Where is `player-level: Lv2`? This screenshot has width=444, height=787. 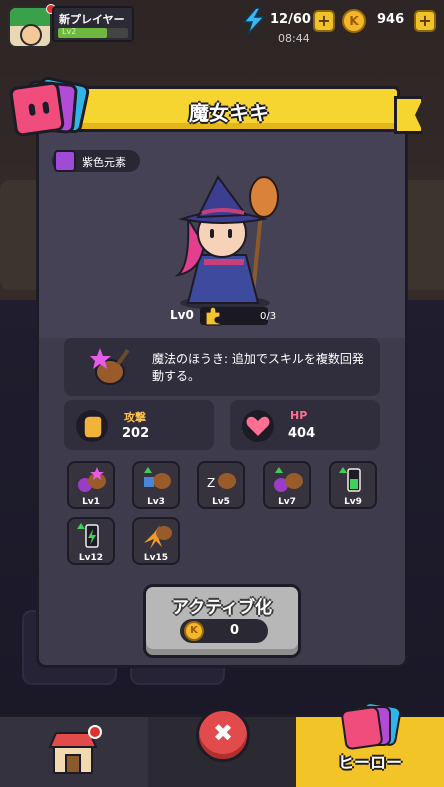 player-level: Lv2 is located at coordinates (69, 31).